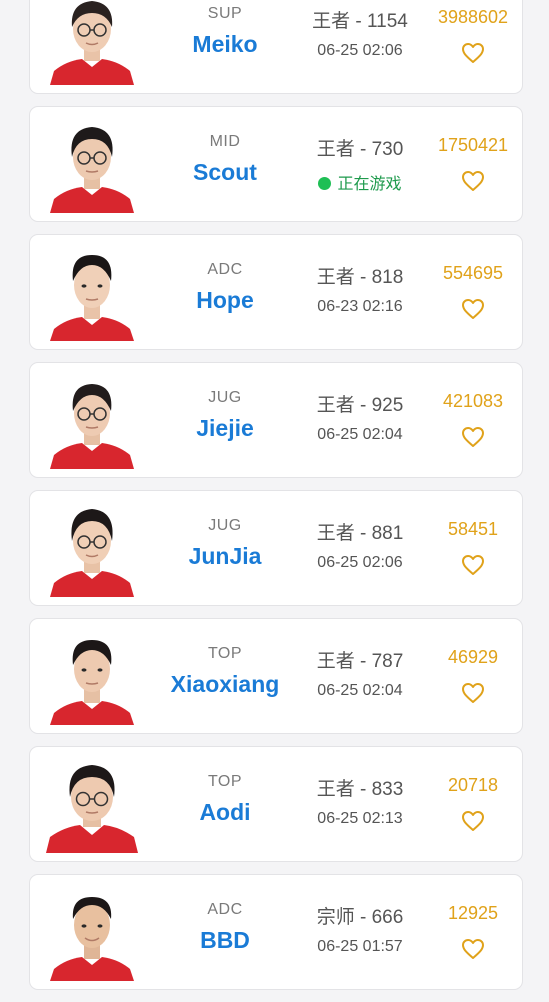 The height and width of the screenshot is (1002, 549). What do you see at coordinates (360, 818) in the screenshot?
I see `last-game-time: 06-25 02:13` at bounding box center [360, 818].